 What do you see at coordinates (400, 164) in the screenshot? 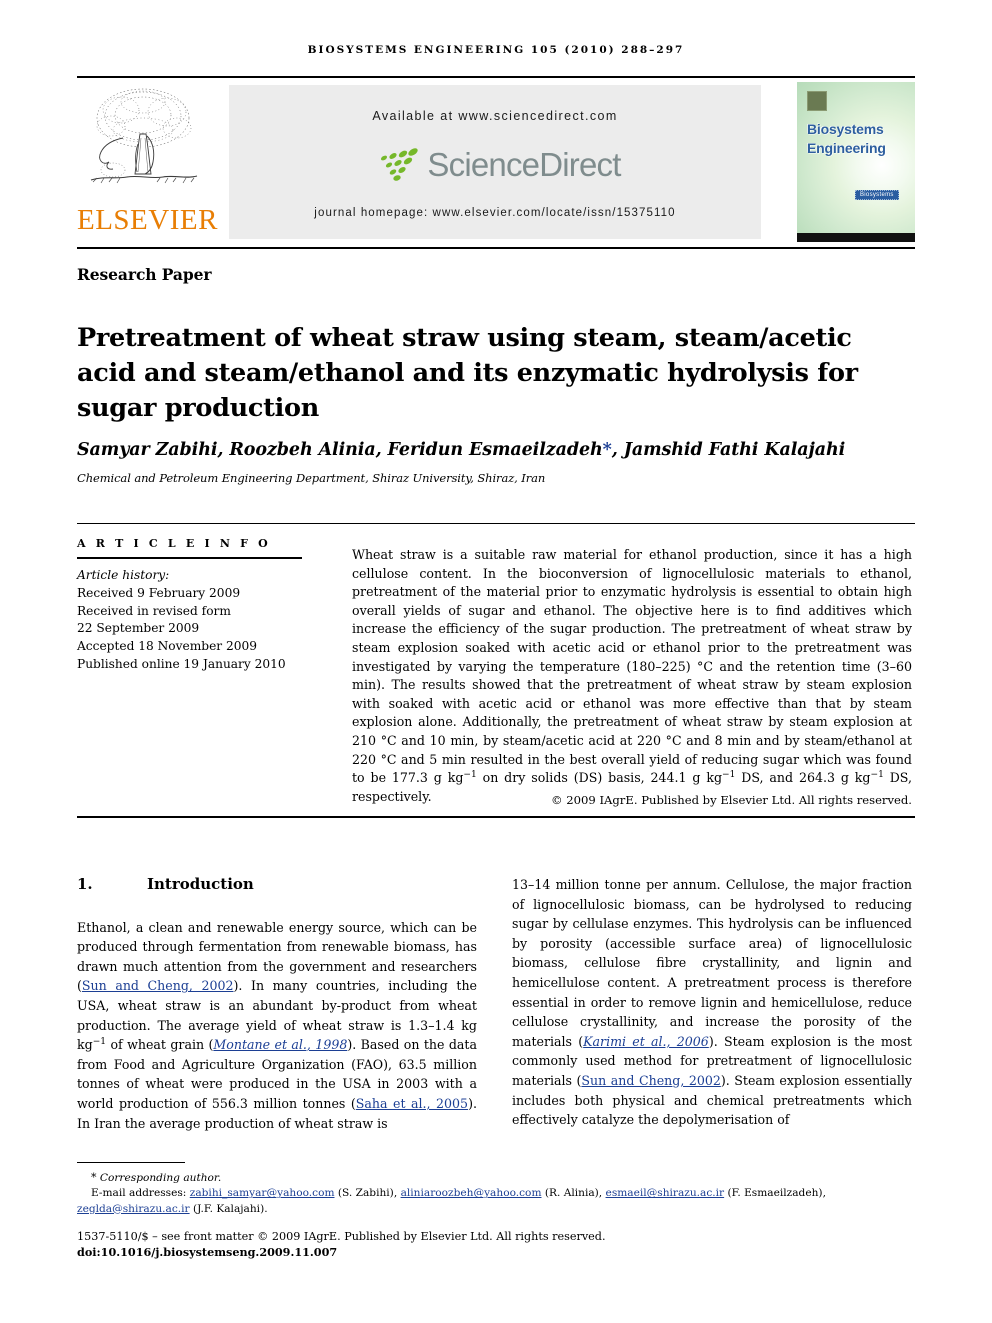
I see `sciencedirect-leaf-icon` at bounding box center [400, 164].